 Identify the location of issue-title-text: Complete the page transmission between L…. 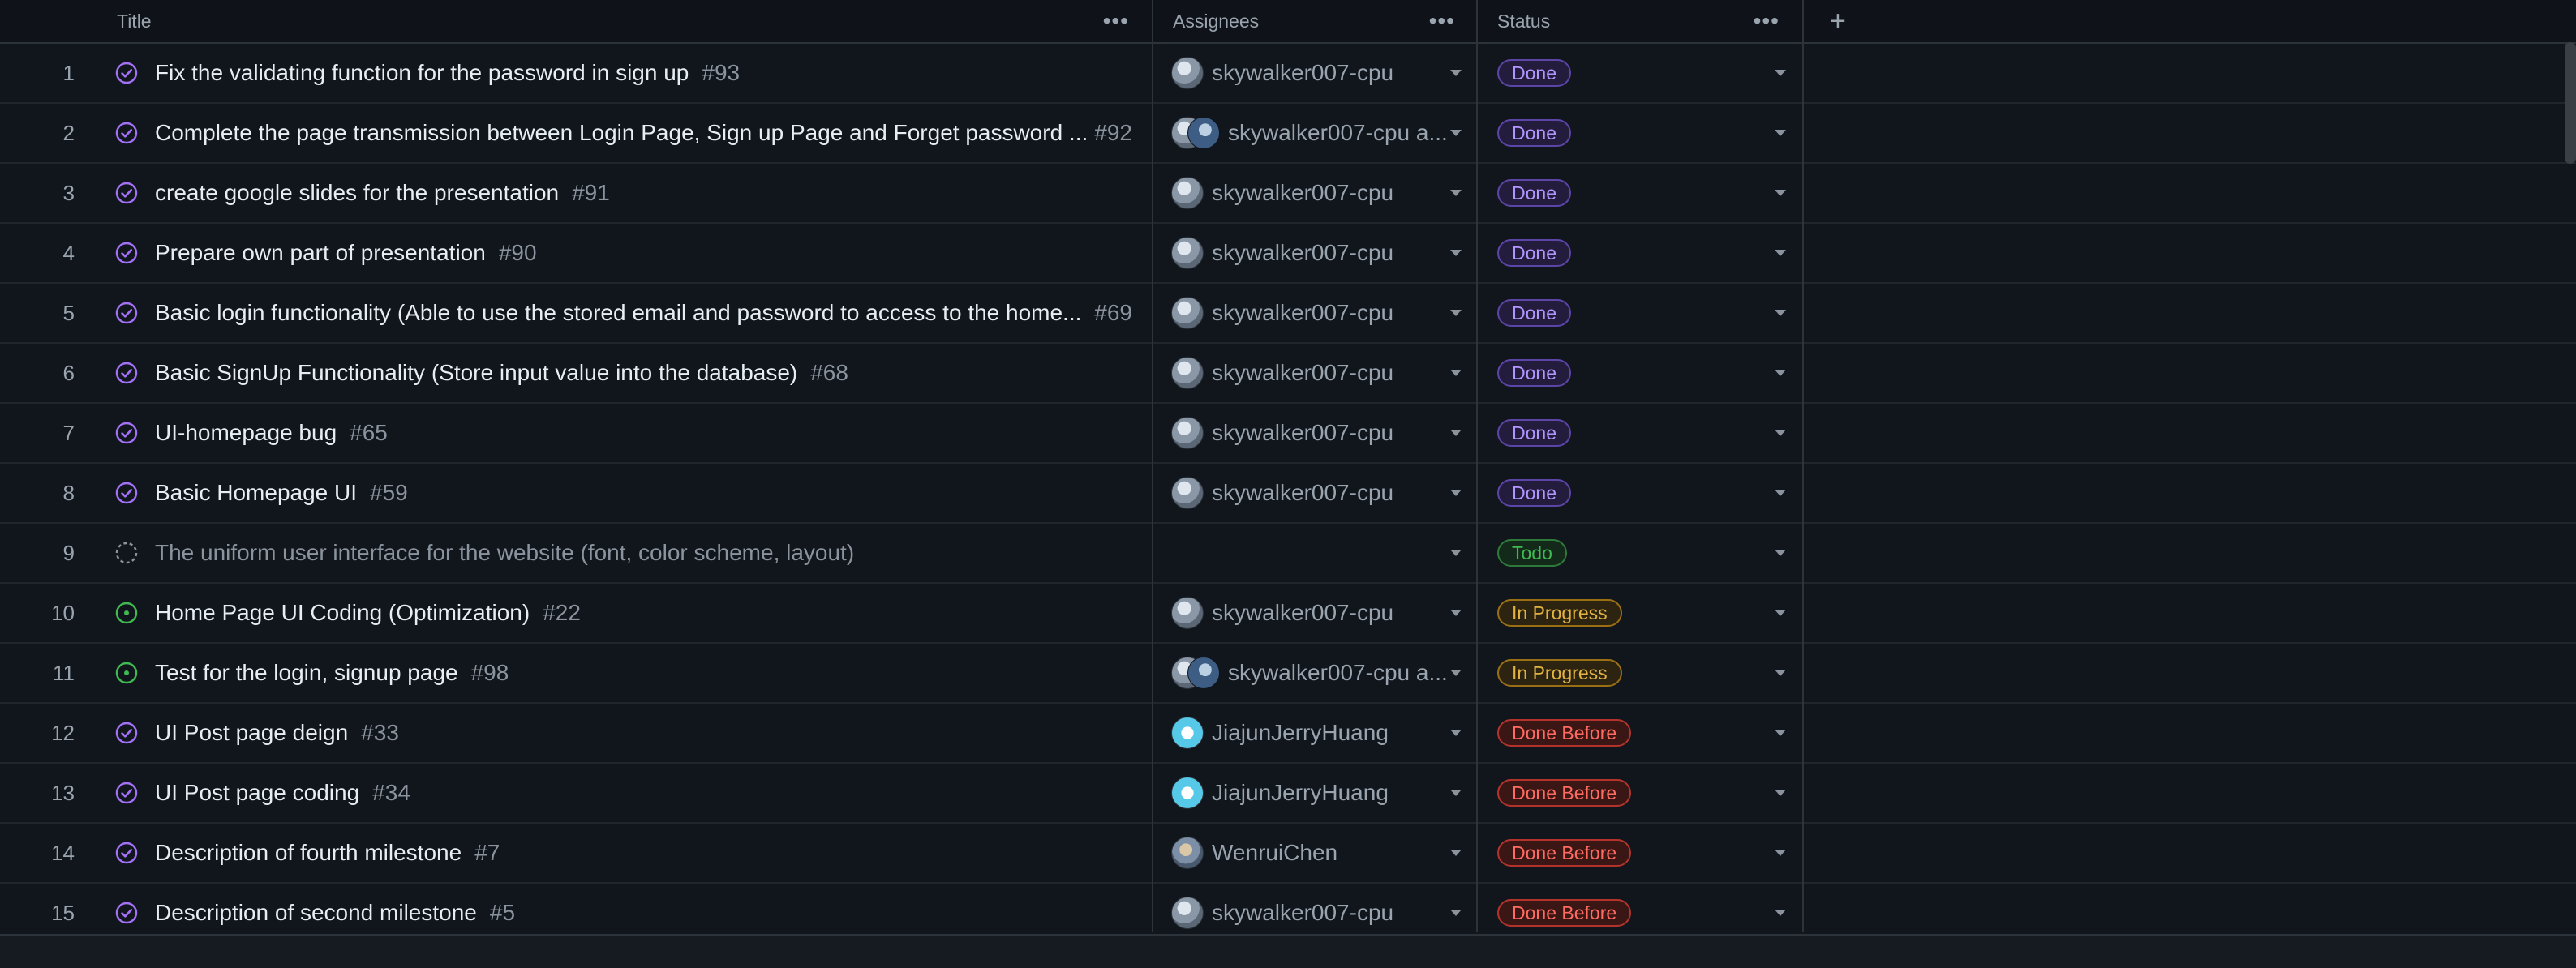
(621, 133).